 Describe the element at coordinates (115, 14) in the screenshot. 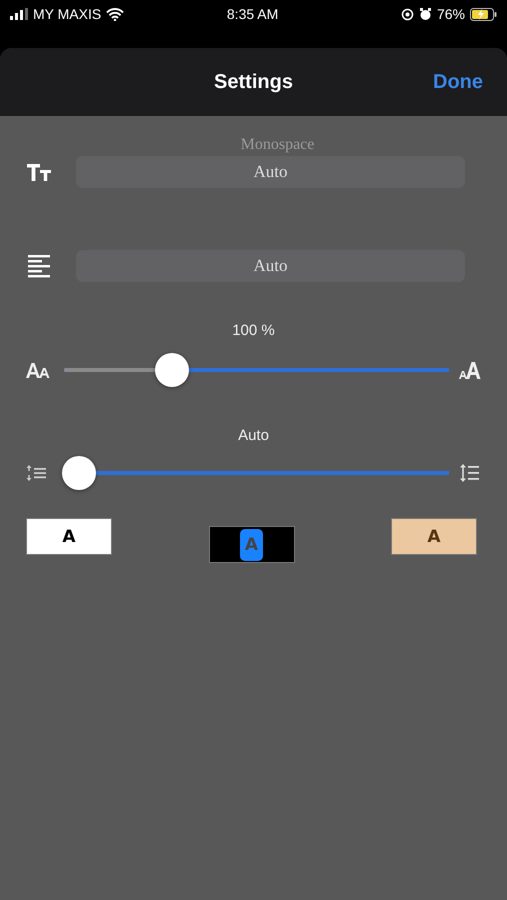

I see `wifi-icon` at that location.